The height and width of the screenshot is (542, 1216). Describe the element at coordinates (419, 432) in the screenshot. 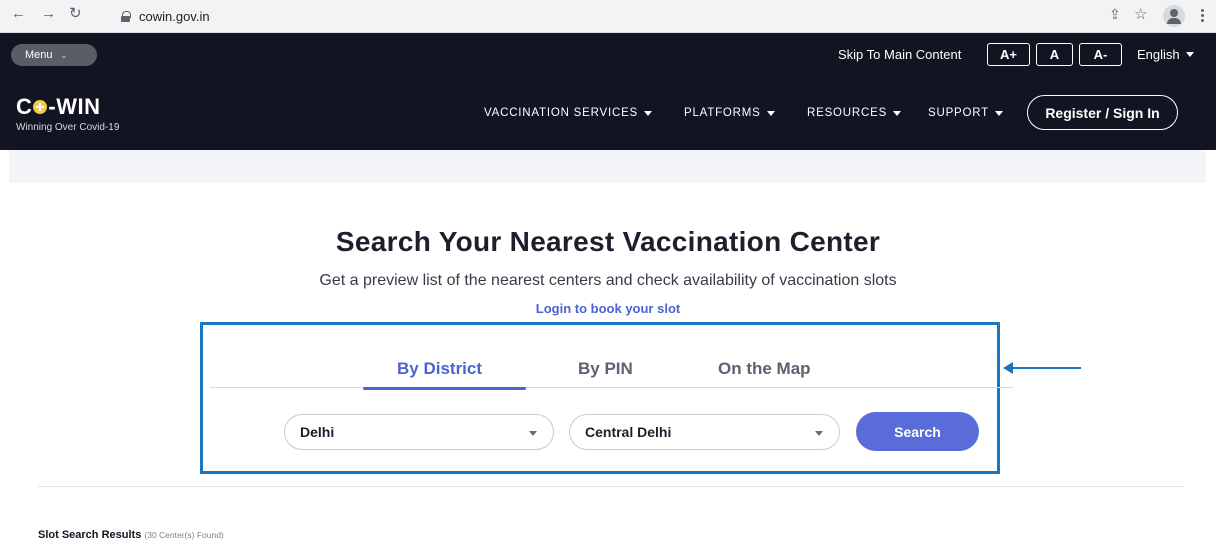

I see `state-select: Delhi` at that location.